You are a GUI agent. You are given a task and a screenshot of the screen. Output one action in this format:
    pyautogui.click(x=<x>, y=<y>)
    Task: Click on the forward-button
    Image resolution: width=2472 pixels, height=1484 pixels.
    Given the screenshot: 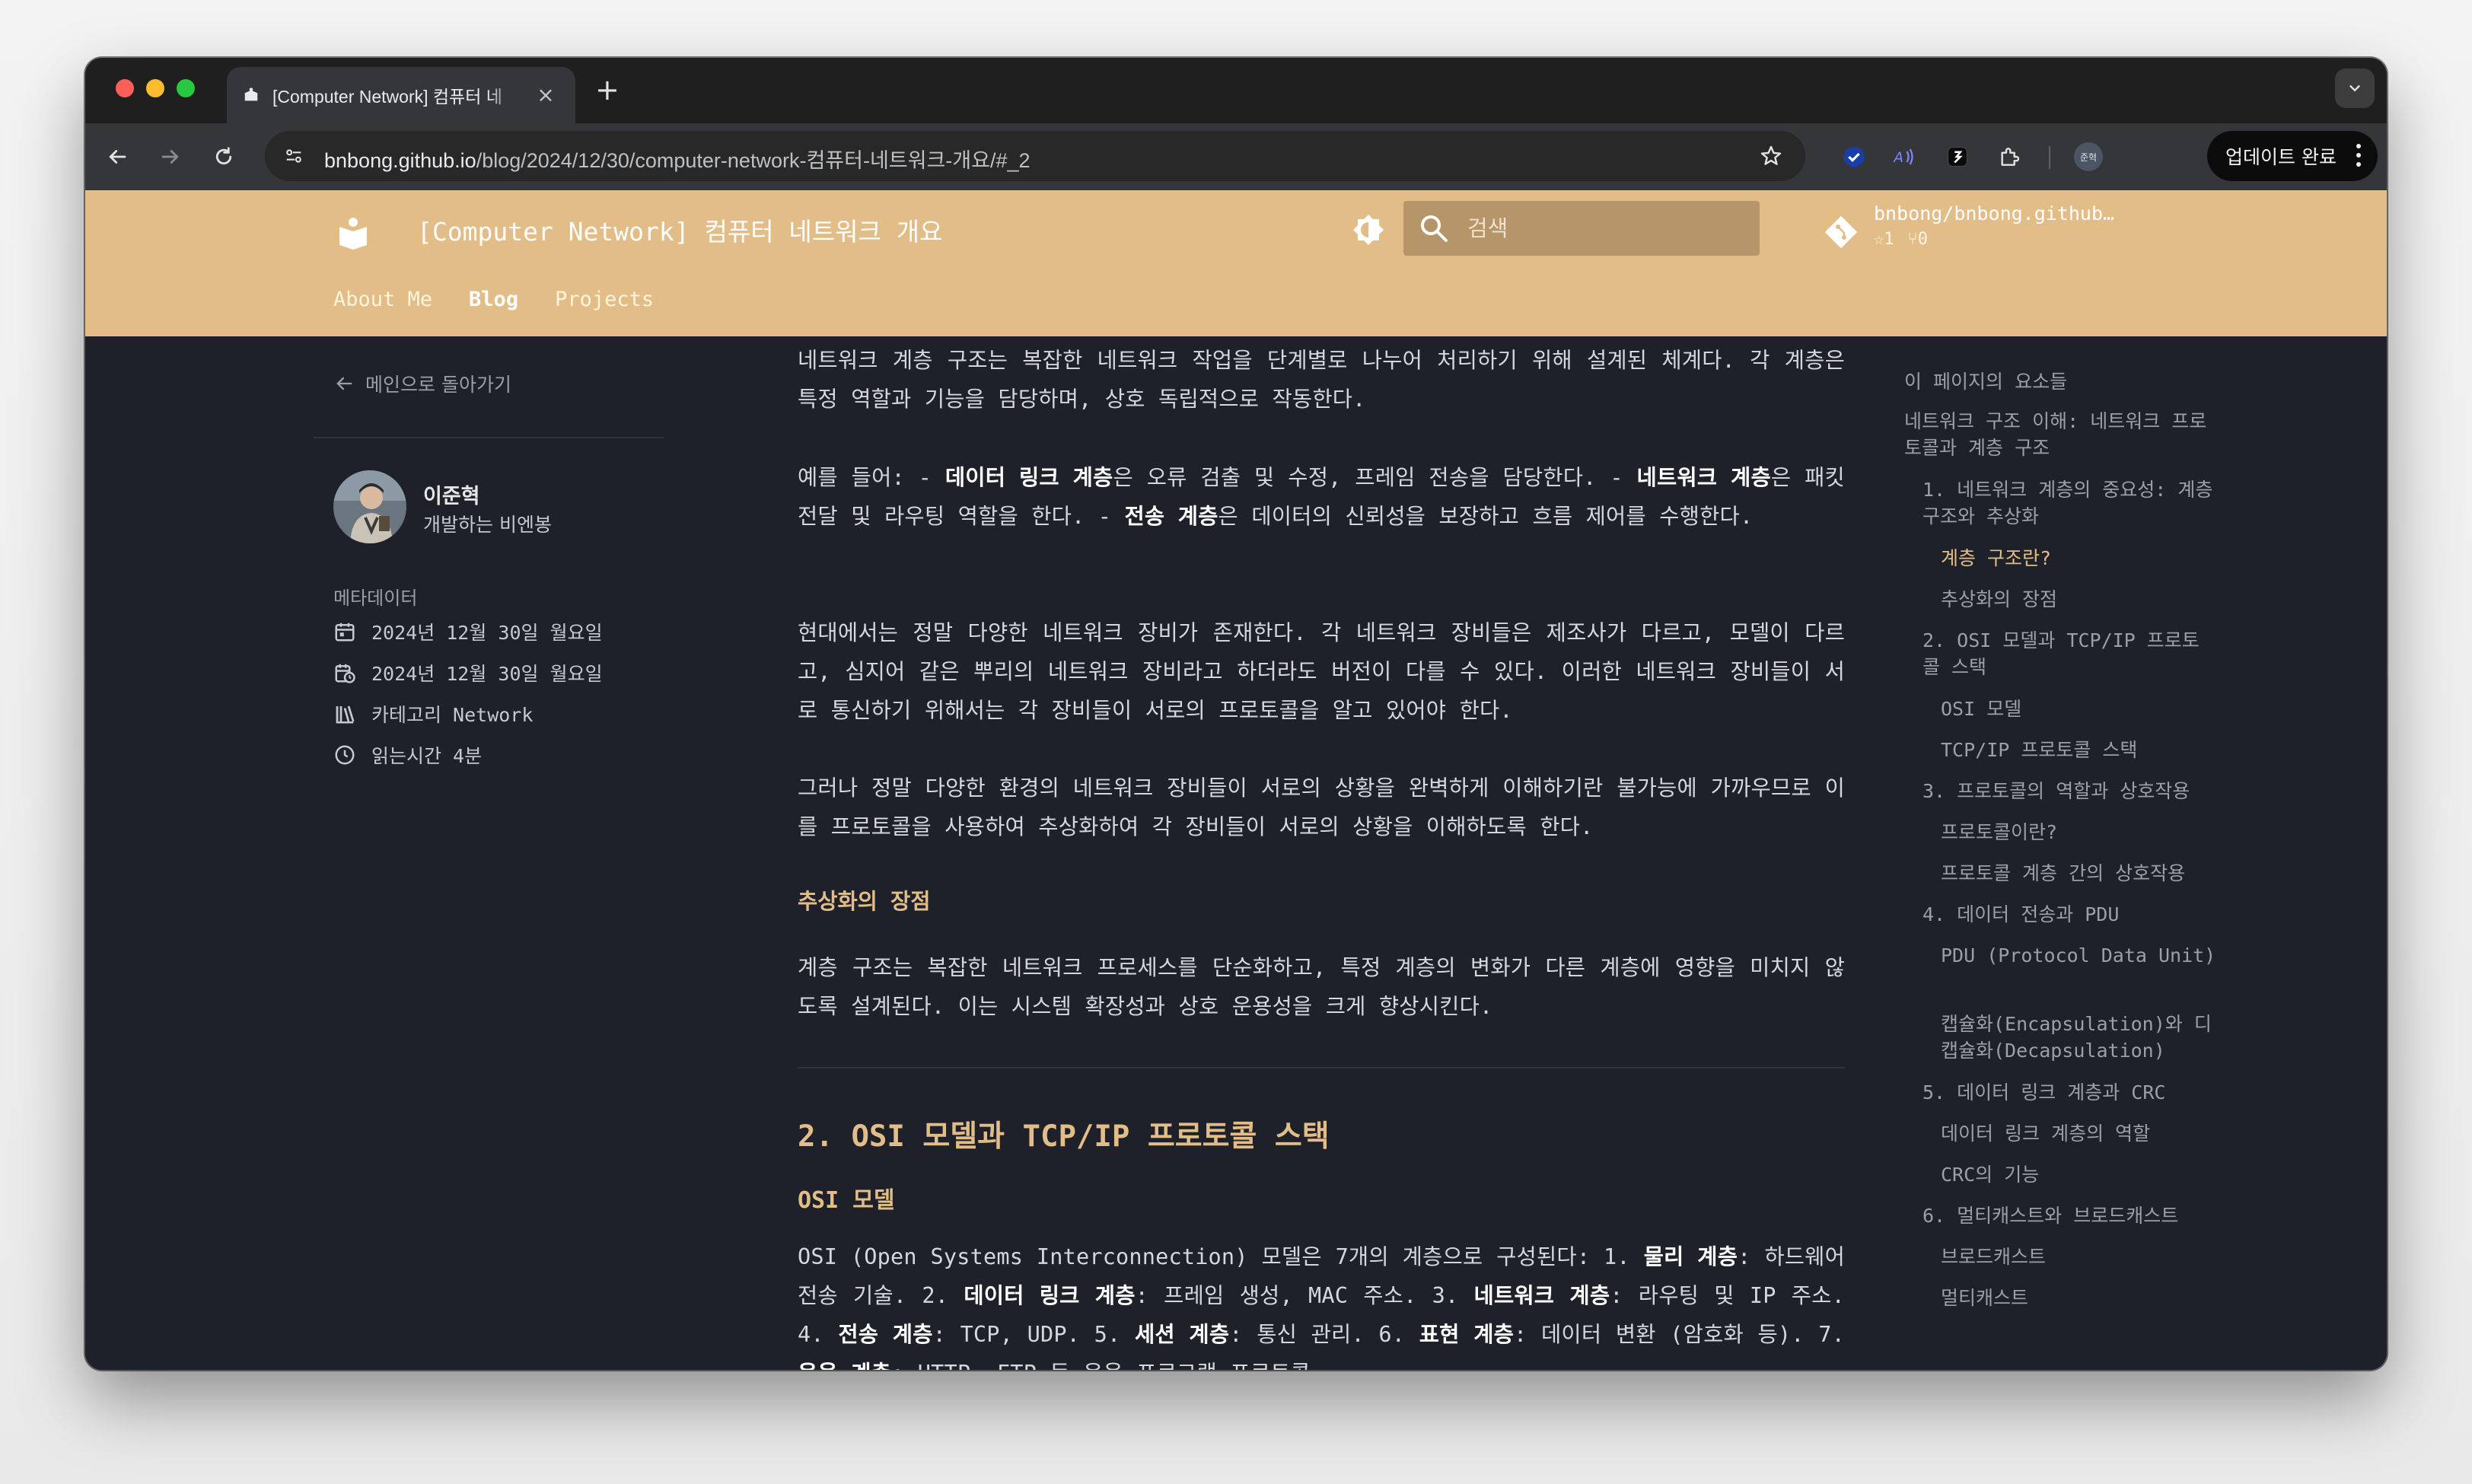 What is the action you would take?
    pyautogui.click(x=170, y=157)
    